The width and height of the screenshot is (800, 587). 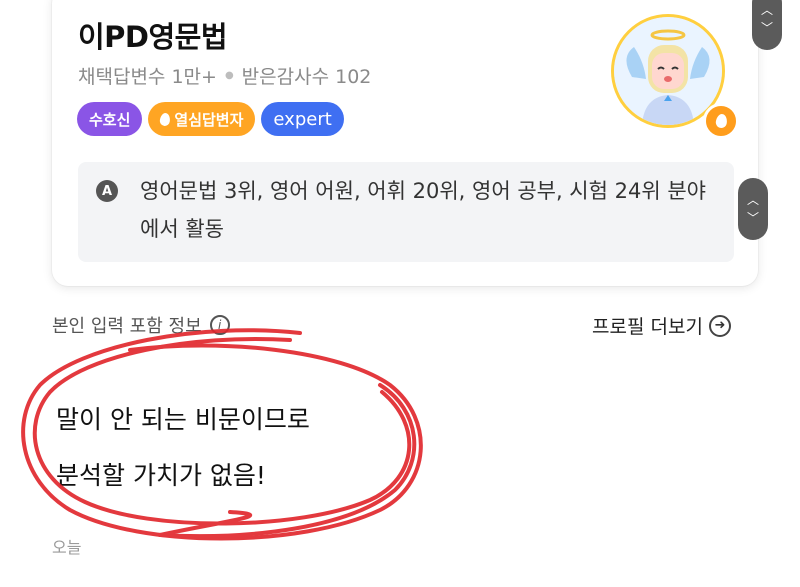 I want to click on self-input-info-label: 본인 입력 포함 정보, so click(x=127, y=326).